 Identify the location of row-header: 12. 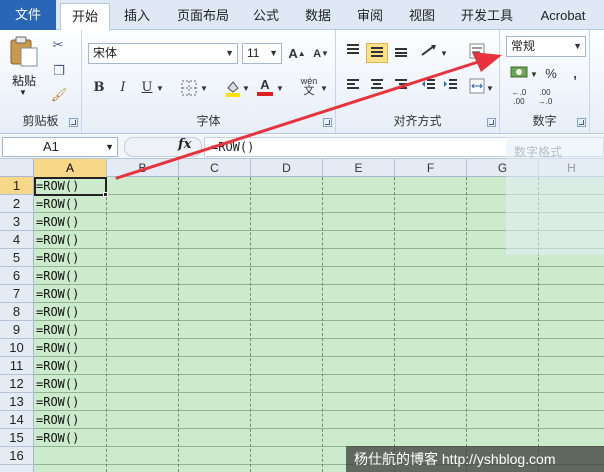
(16, 384).